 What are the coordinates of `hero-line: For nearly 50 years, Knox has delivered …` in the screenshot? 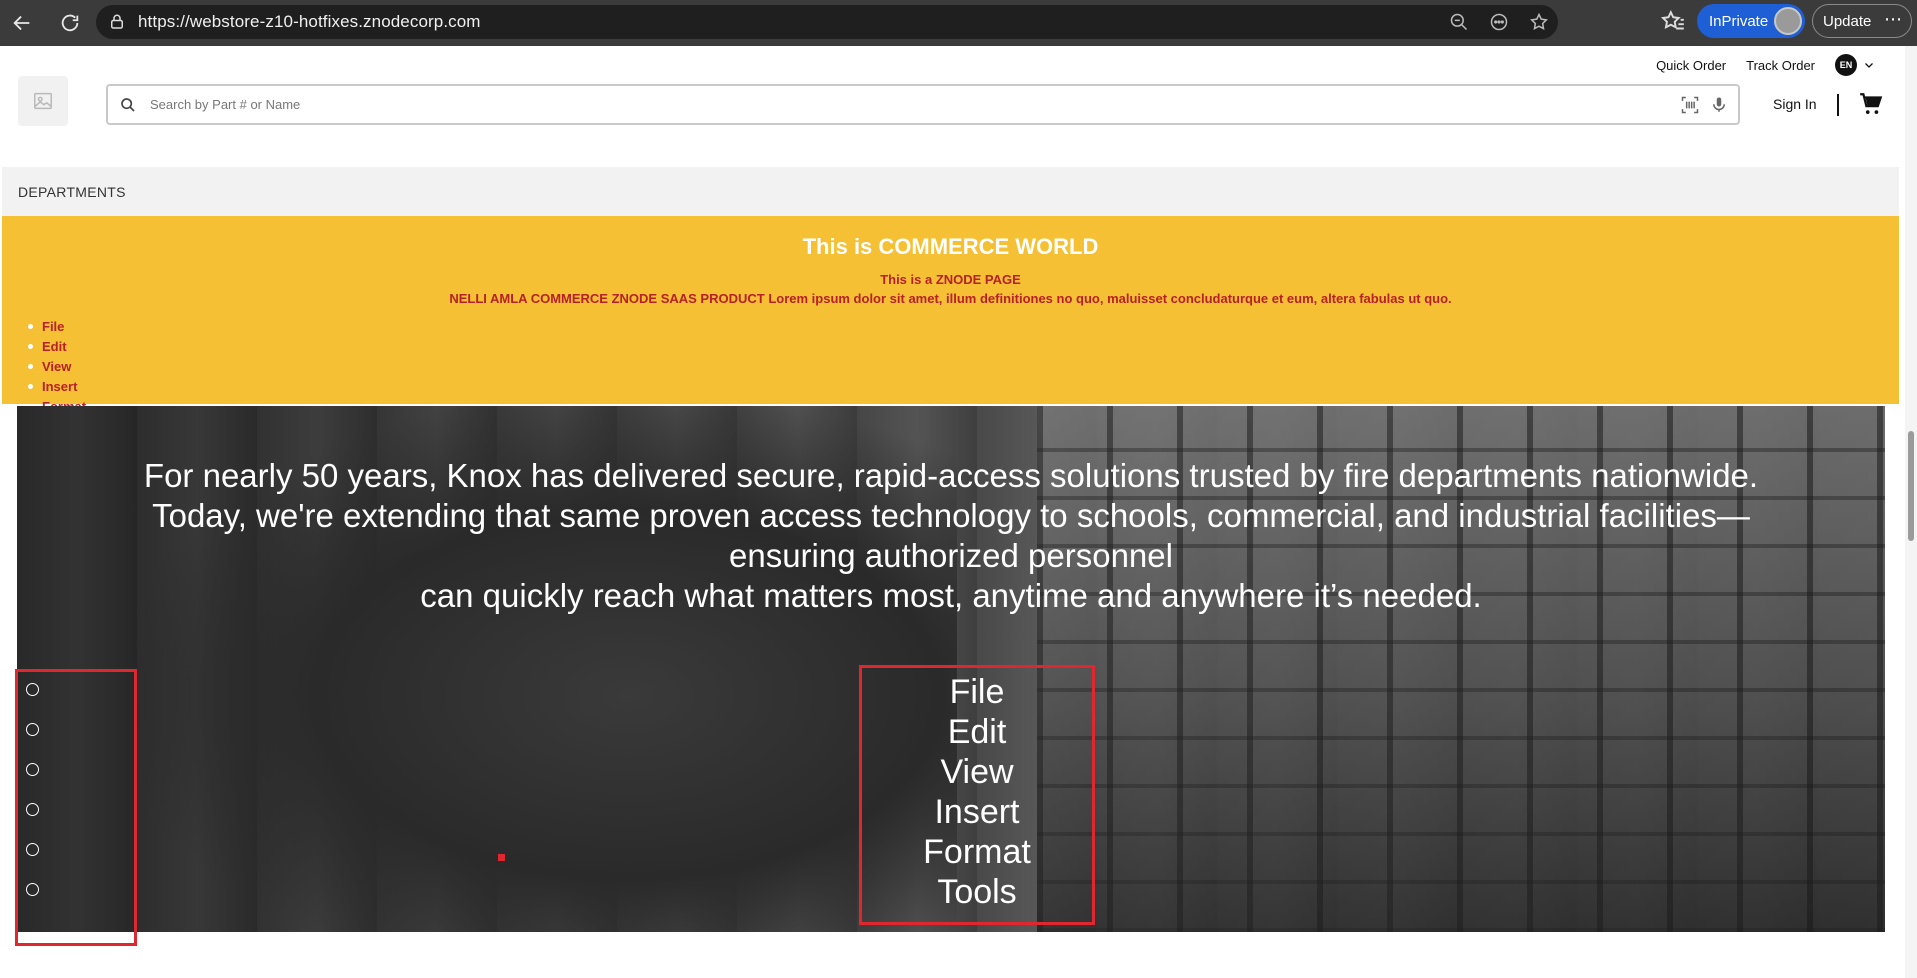 It's located at (951, 475).